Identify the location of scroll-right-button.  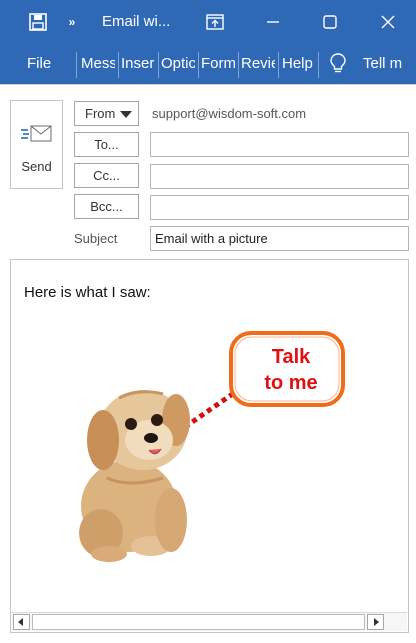
(375, 622).